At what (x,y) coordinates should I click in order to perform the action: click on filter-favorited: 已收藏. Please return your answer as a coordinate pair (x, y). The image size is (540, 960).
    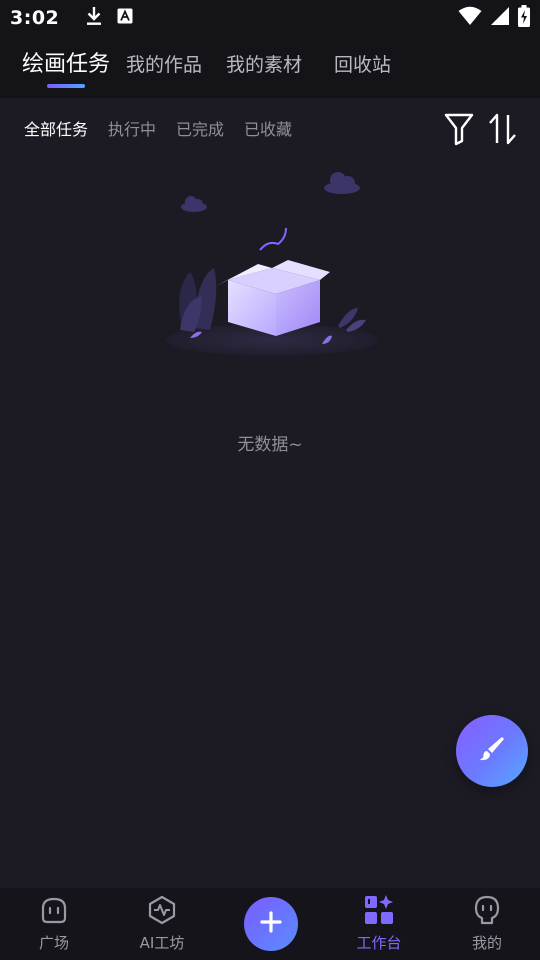
    Looking at the image, I should click on (268, 128).